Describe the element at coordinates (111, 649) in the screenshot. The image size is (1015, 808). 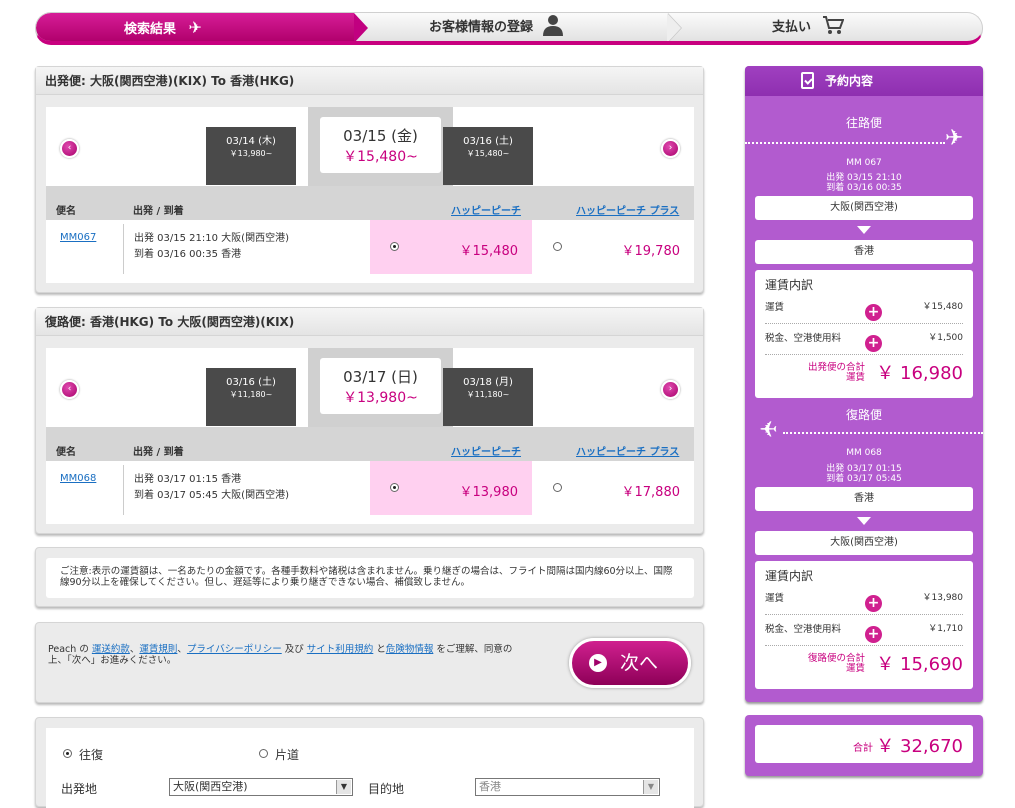
I see `link-carriage-terms: 運送約款` at that location.